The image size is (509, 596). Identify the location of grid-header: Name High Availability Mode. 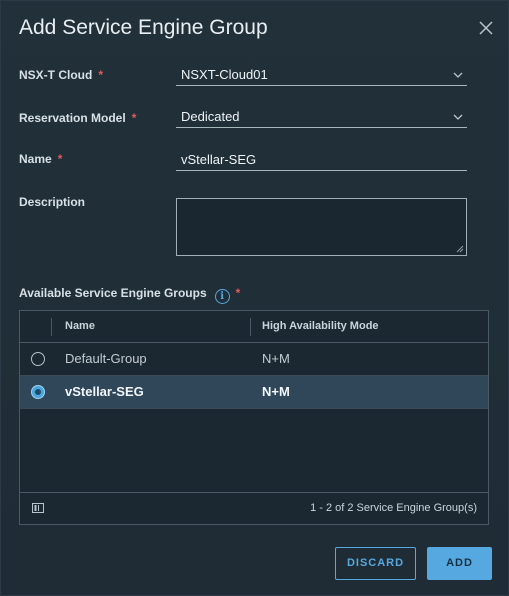
(254, 327).